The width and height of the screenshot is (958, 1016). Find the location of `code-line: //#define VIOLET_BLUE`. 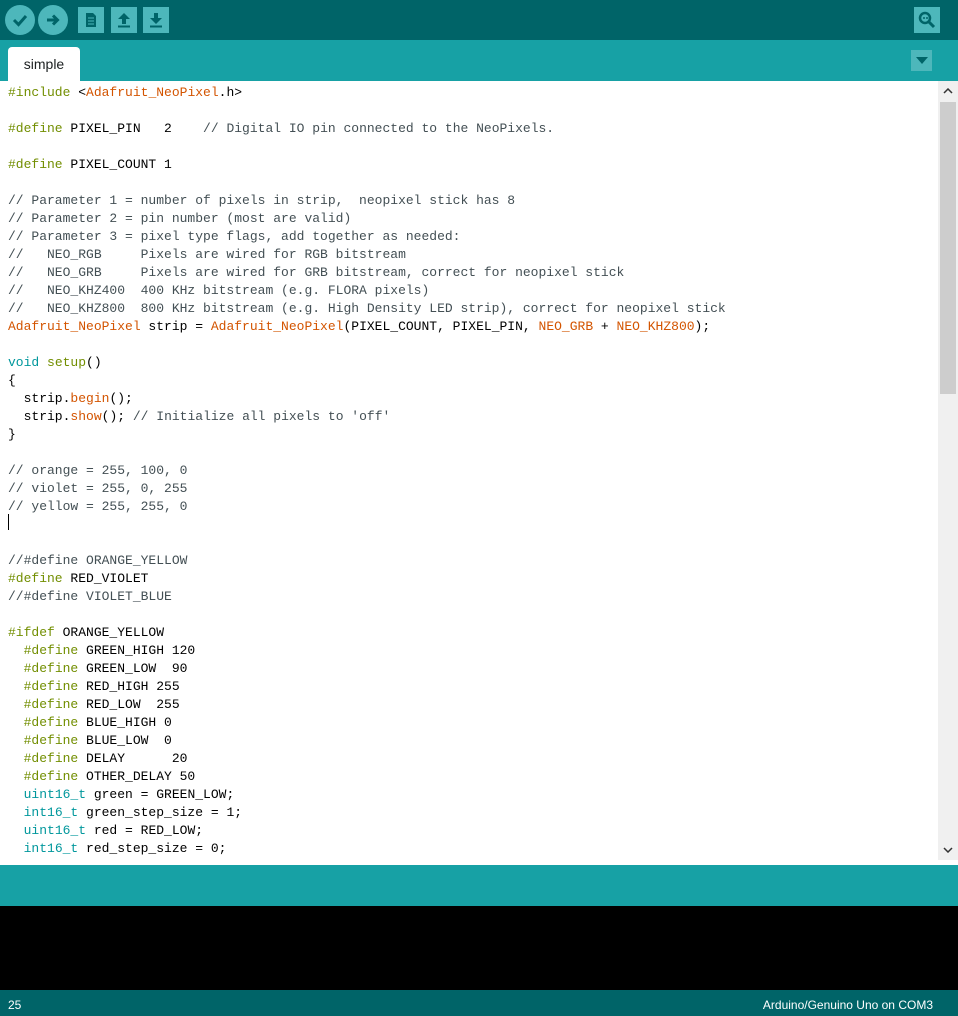

code-line: //#define VIOLET_BLUE is located at coordinates (90, 596).